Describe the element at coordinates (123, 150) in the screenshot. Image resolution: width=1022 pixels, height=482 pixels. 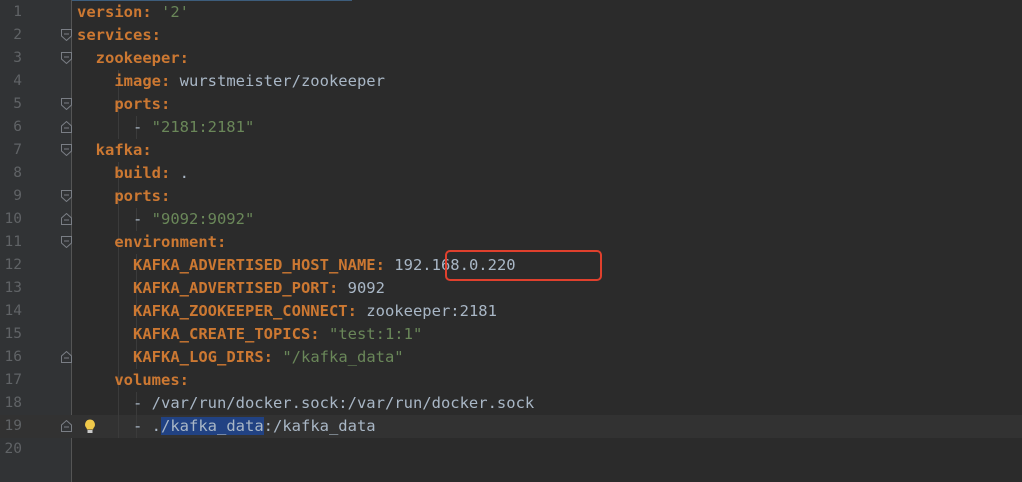
I see `yaml-key: kafka:` at that location.